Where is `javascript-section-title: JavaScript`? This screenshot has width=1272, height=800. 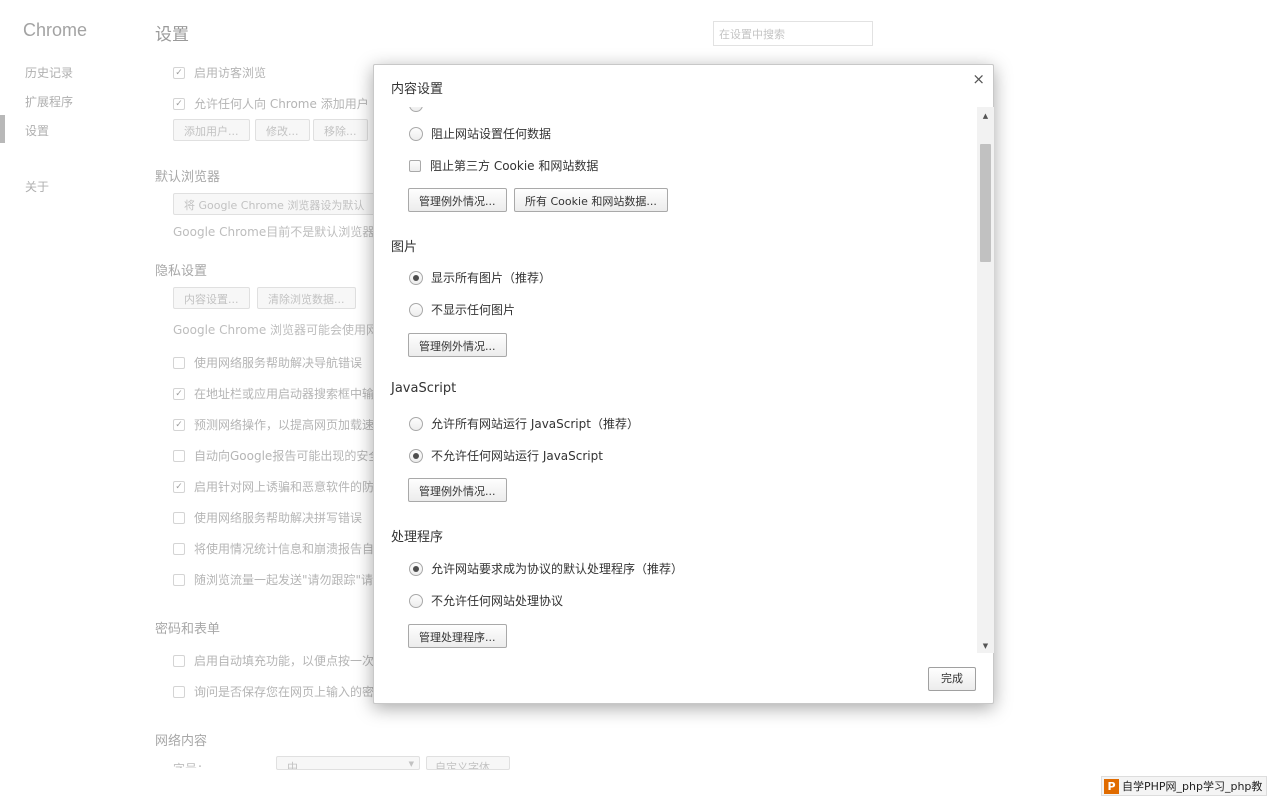 javascript-section-title: JavaScript is located at coordinates (424, 388).